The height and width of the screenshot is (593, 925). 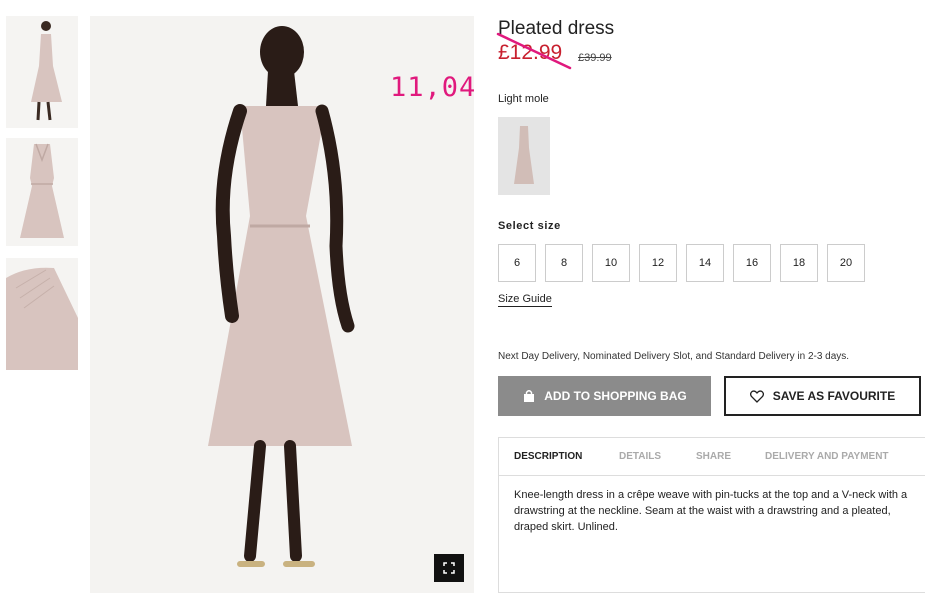 What do you see at coordinates (756, 396) in the screenshot?
I see `heart-icon` at bounding box center [756, 396].